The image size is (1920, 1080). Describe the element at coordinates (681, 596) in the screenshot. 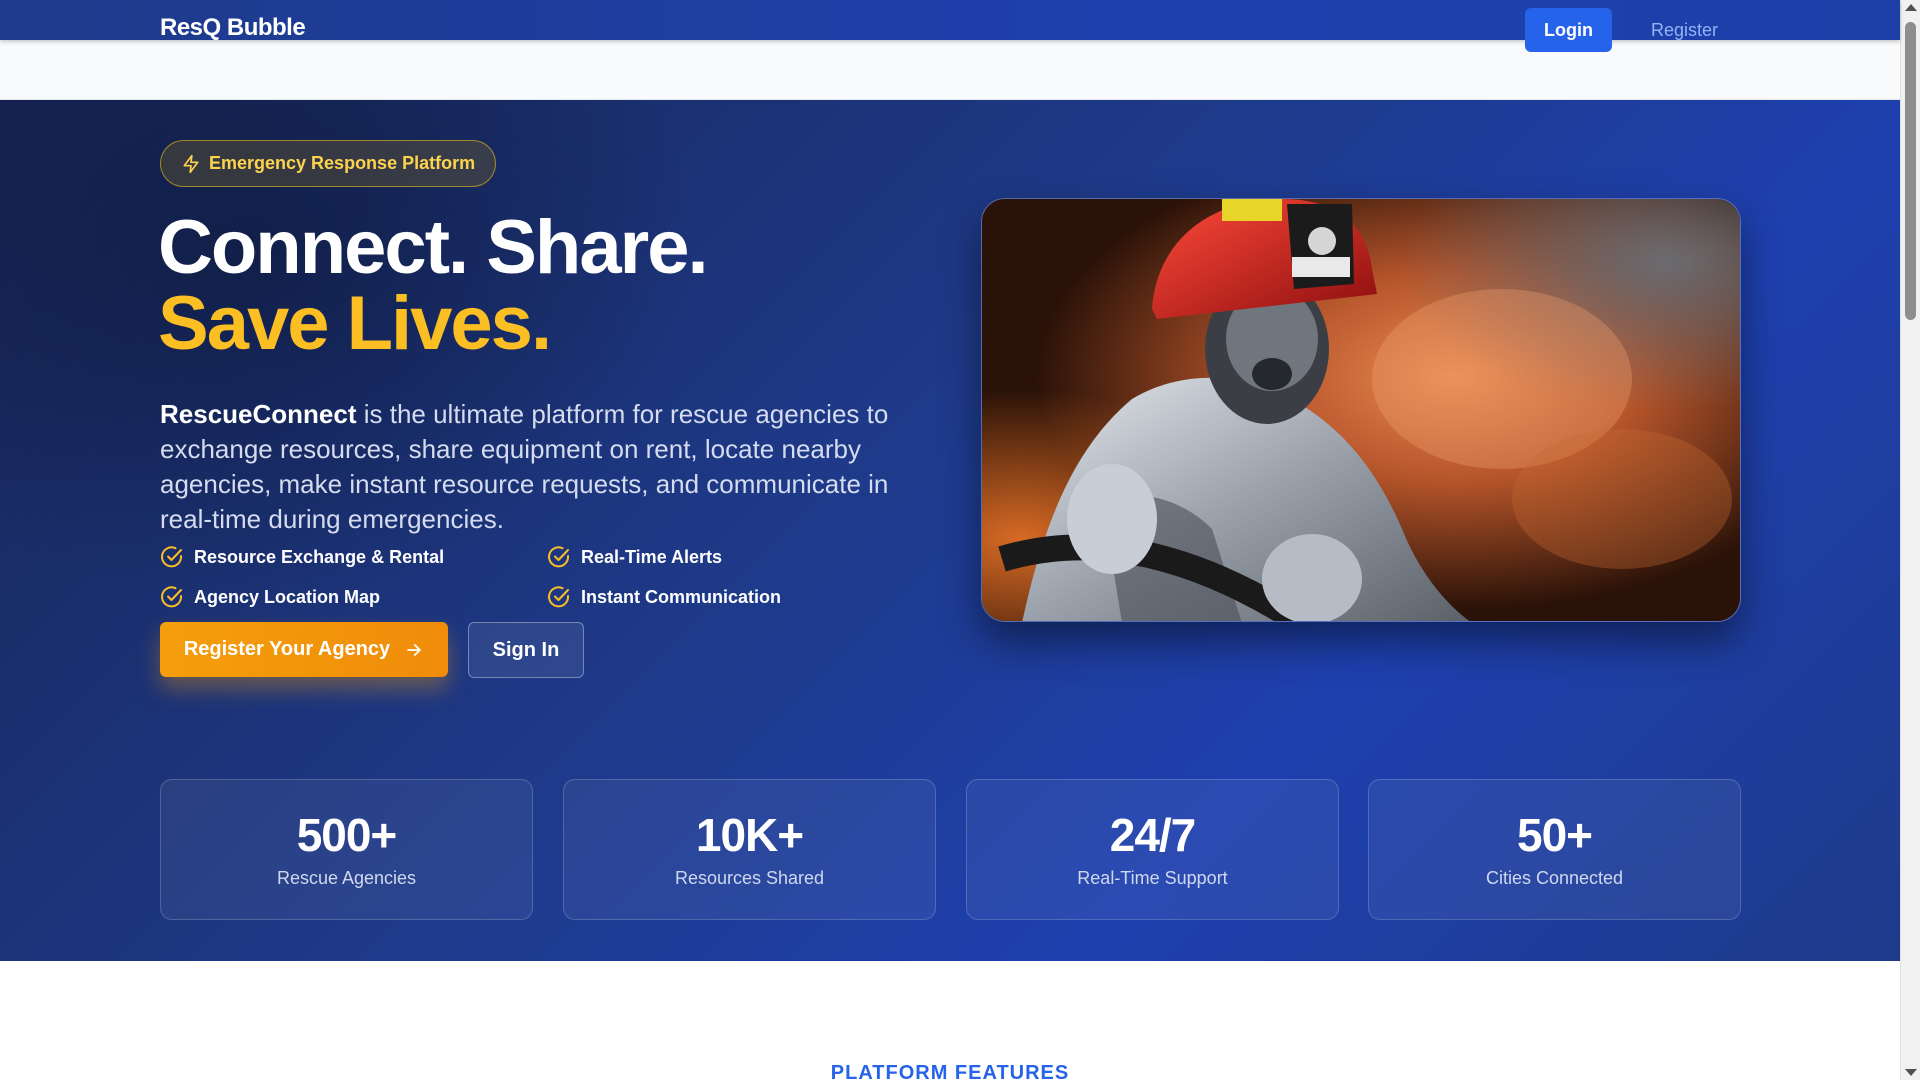

I see `feature-label: Instant Communication` at that location.